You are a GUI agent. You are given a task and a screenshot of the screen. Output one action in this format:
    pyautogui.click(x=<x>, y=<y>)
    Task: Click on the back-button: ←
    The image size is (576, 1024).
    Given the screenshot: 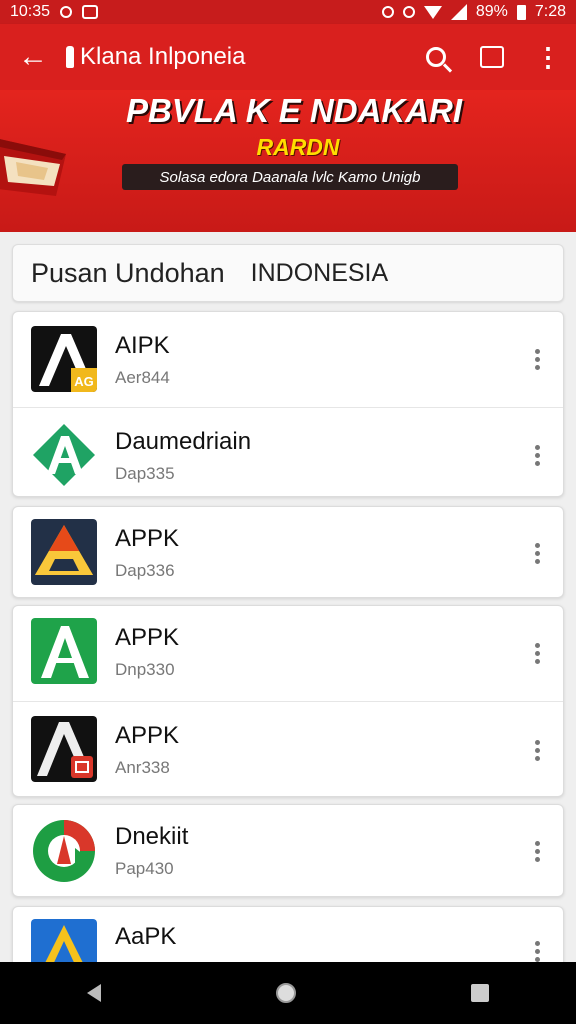 What is the action you would take?
    pyautogui.click(x=33, y=57)
    